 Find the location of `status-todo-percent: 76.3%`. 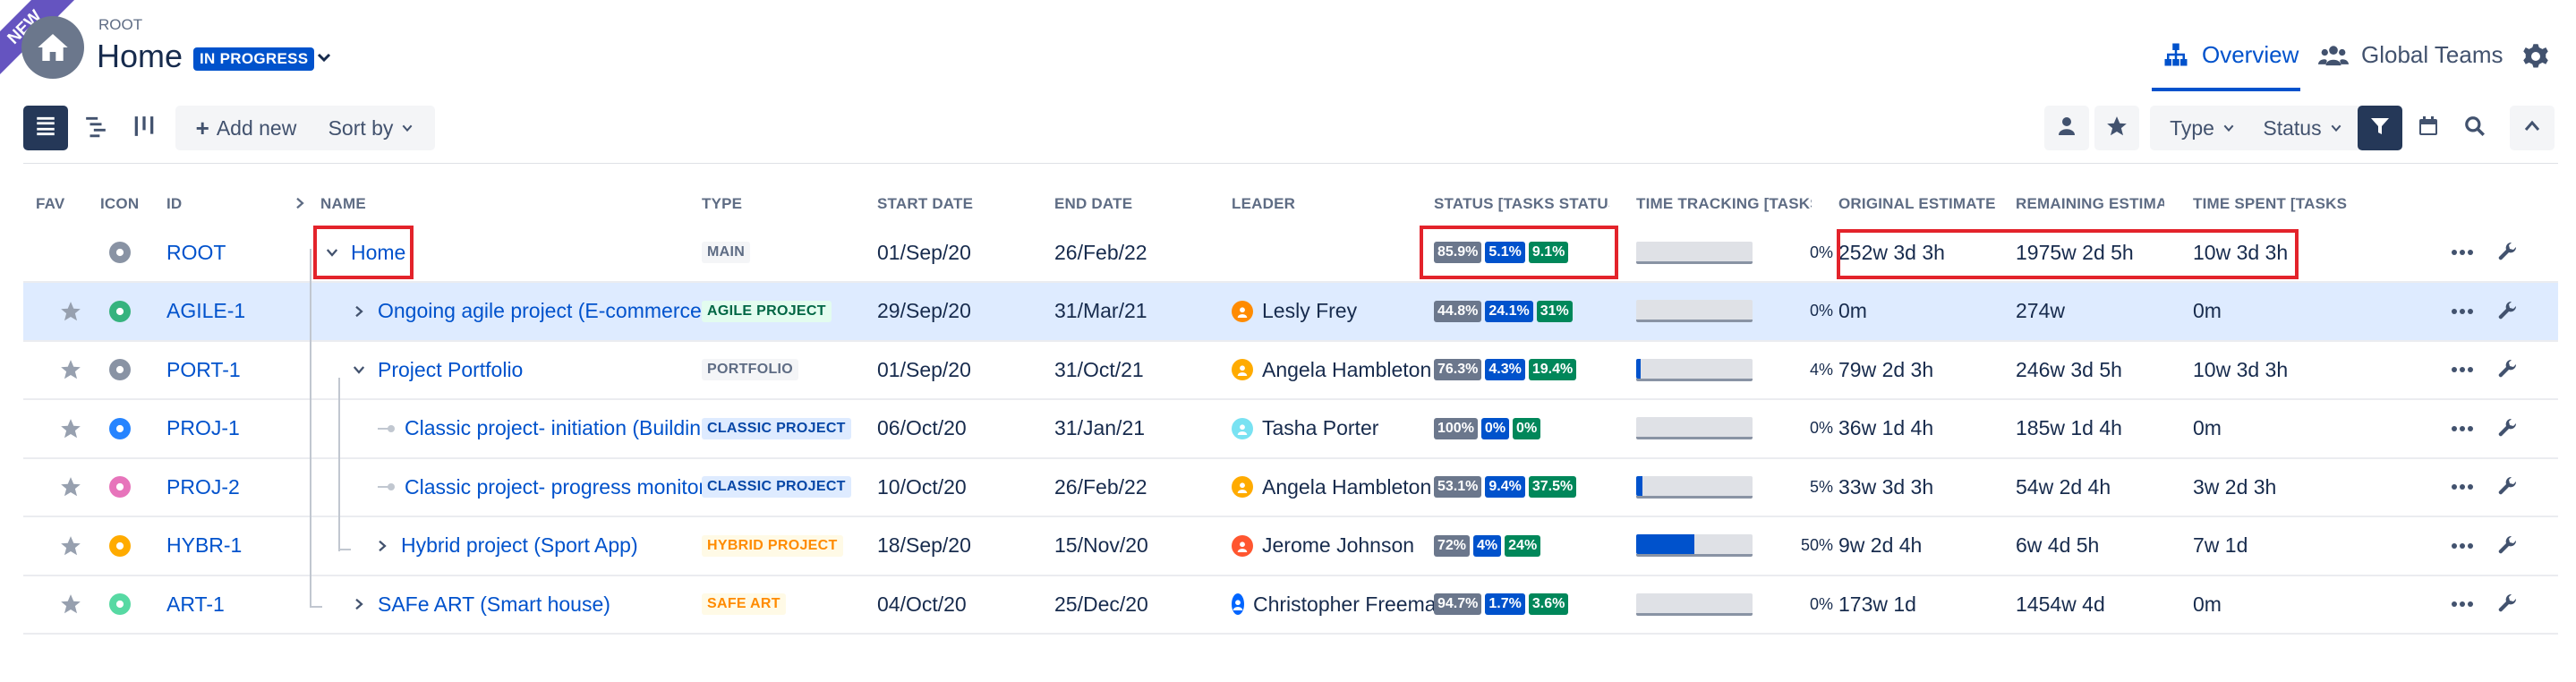

status-todo-percent: 76.3% is located at coordinates (1458, 369).